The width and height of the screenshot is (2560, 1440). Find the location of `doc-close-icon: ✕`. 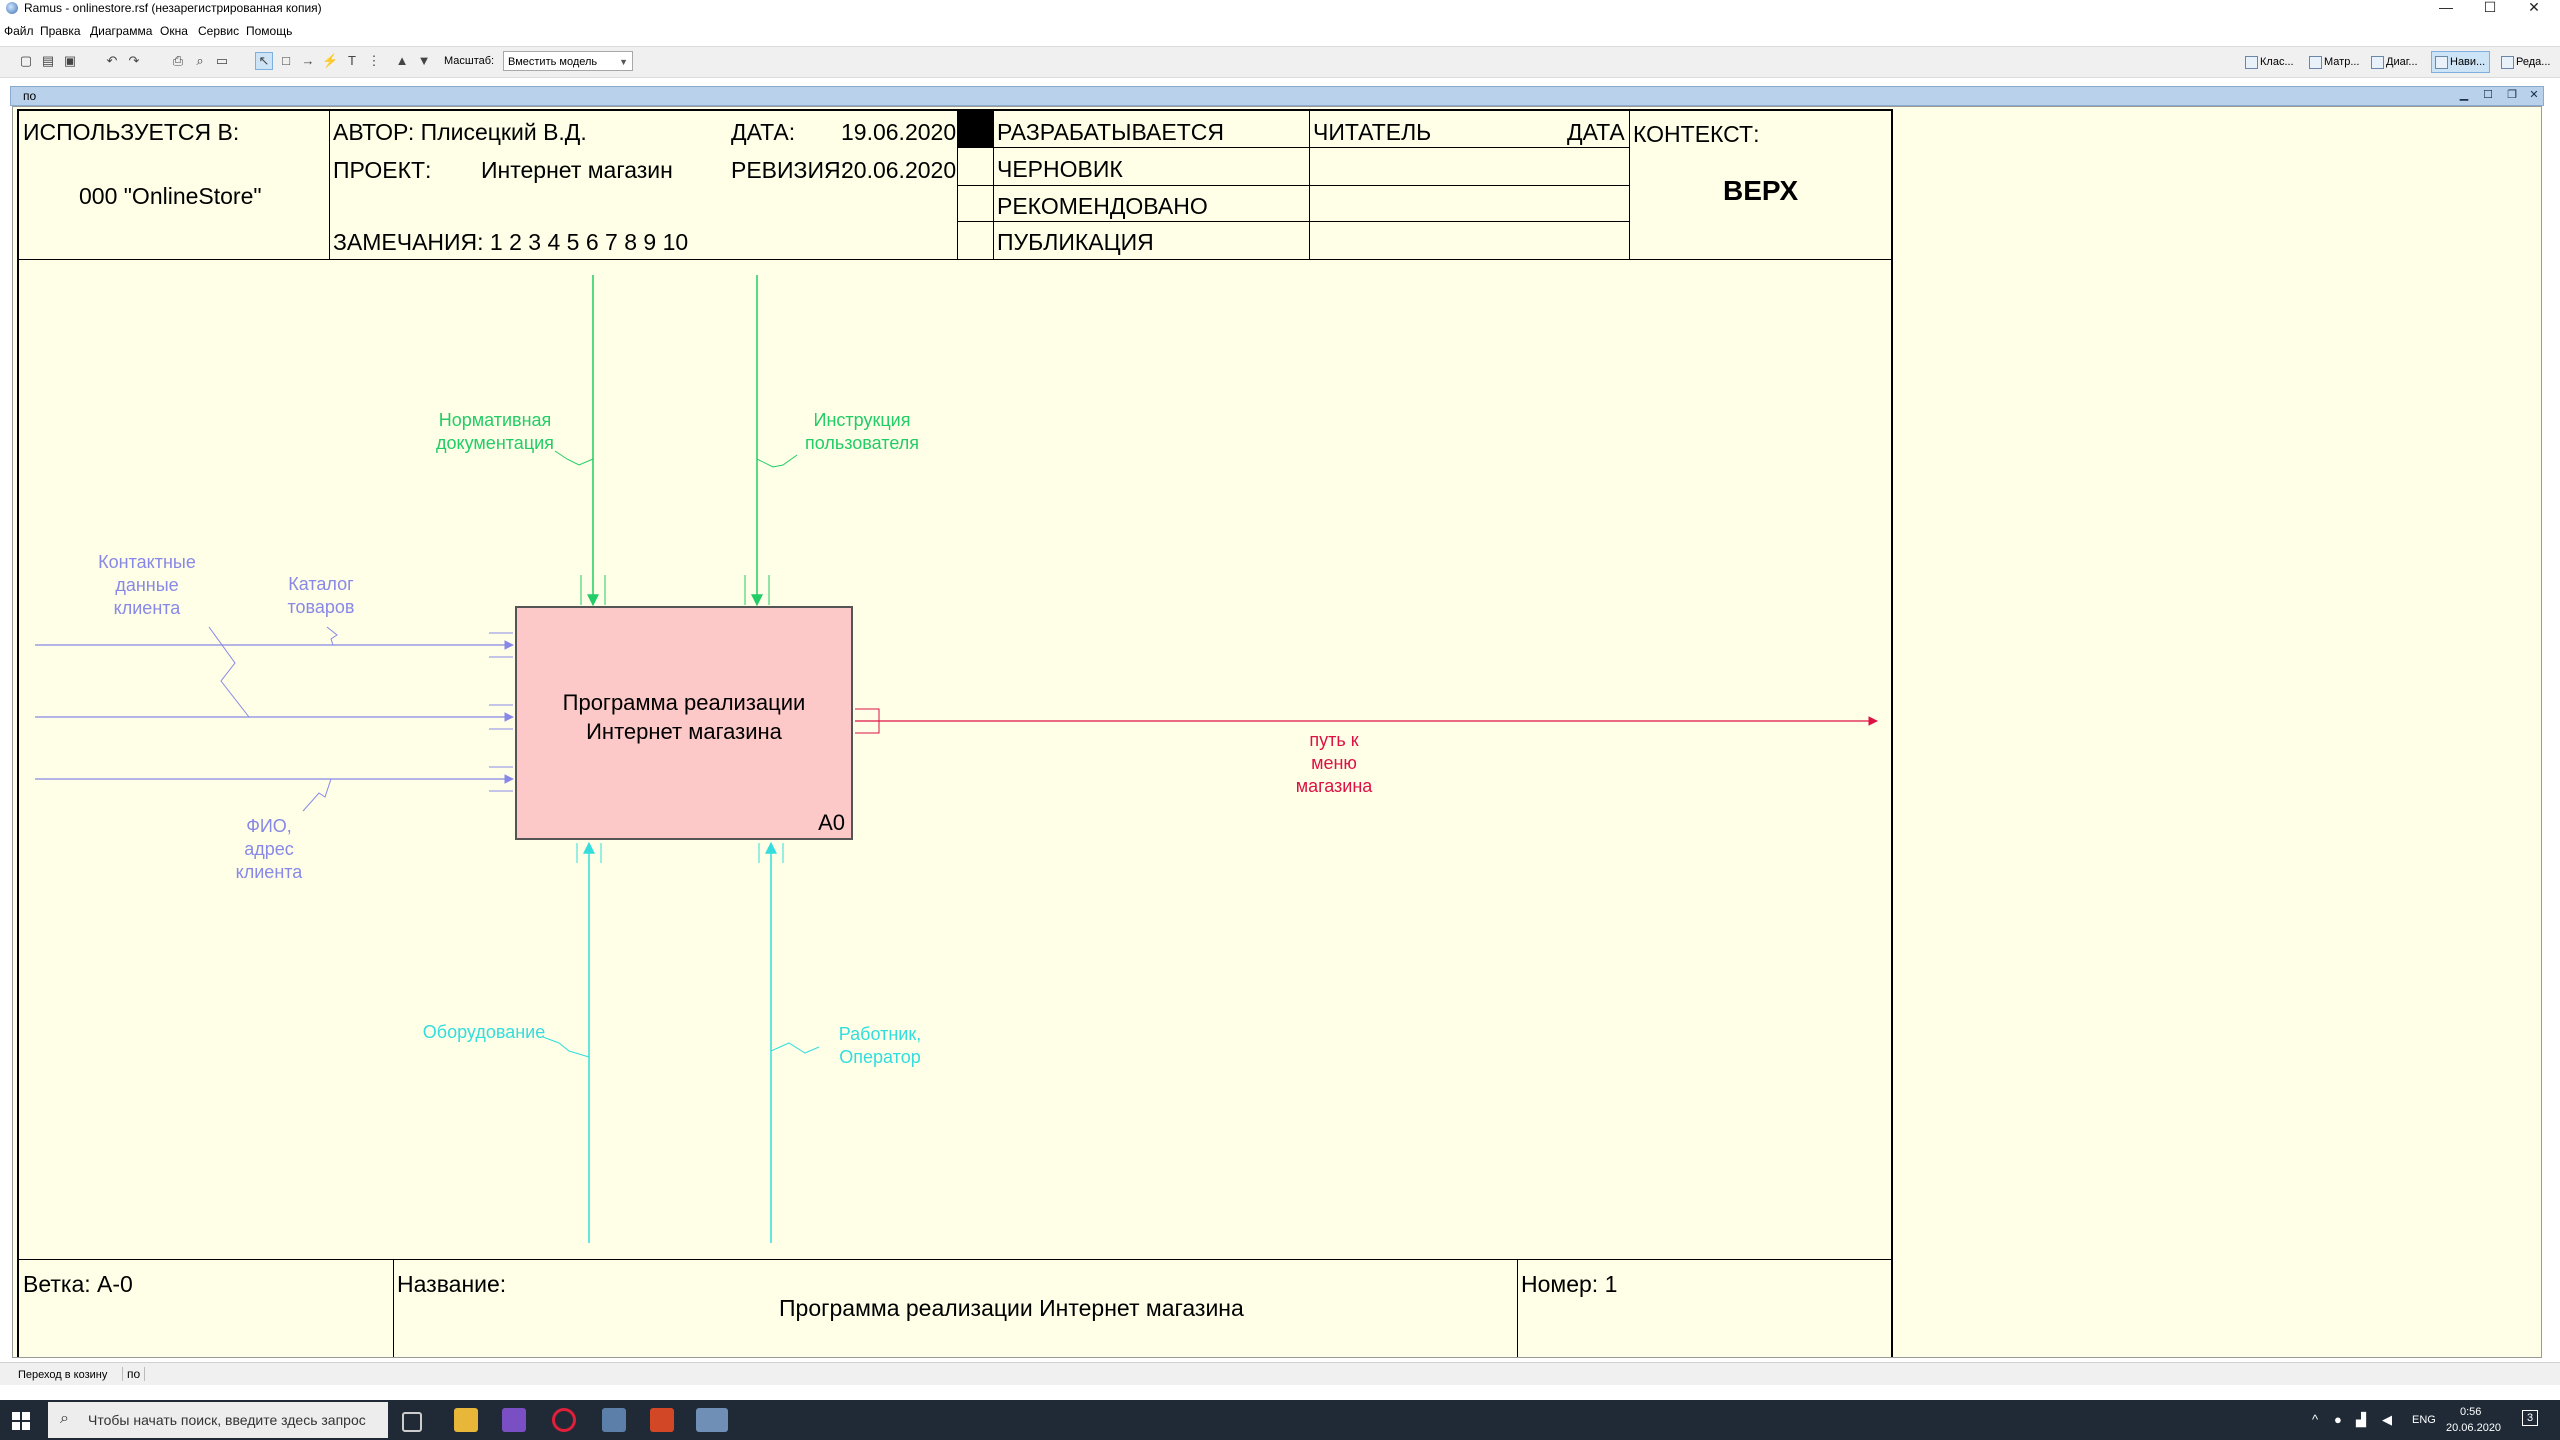

doc-close-icon: ✕ is located at coordinates (2534, 95).